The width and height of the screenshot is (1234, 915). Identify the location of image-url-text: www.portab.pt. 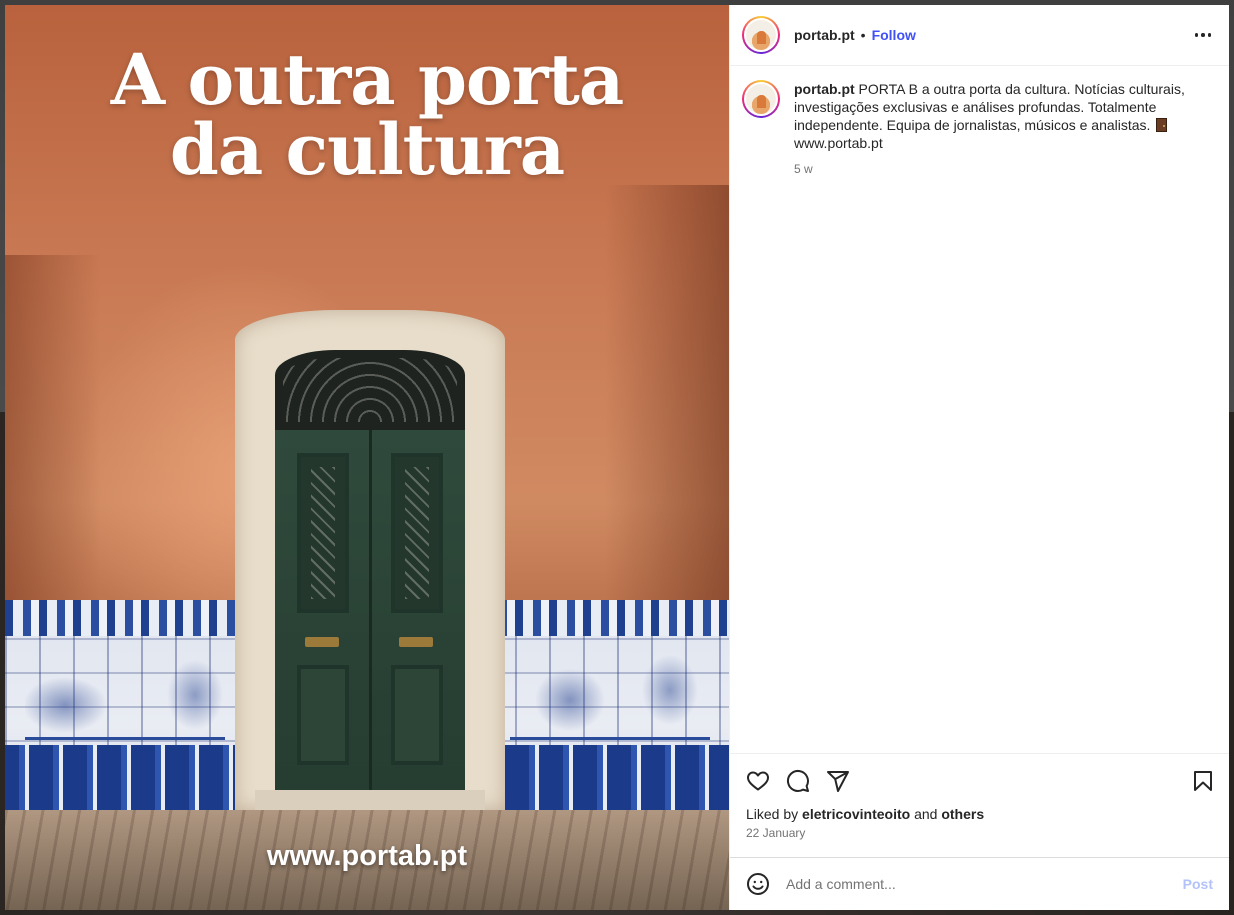
(367, 856).